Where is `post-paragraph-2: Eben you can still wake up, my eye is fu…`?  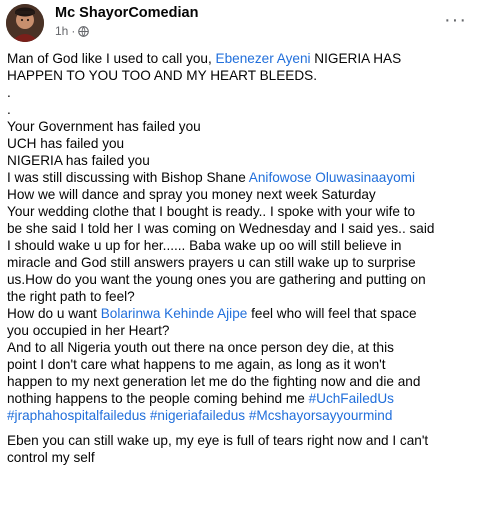
post-paragraph-2: Eben you can still wake up, my eye is fu… is located at coordinates (243, 449).